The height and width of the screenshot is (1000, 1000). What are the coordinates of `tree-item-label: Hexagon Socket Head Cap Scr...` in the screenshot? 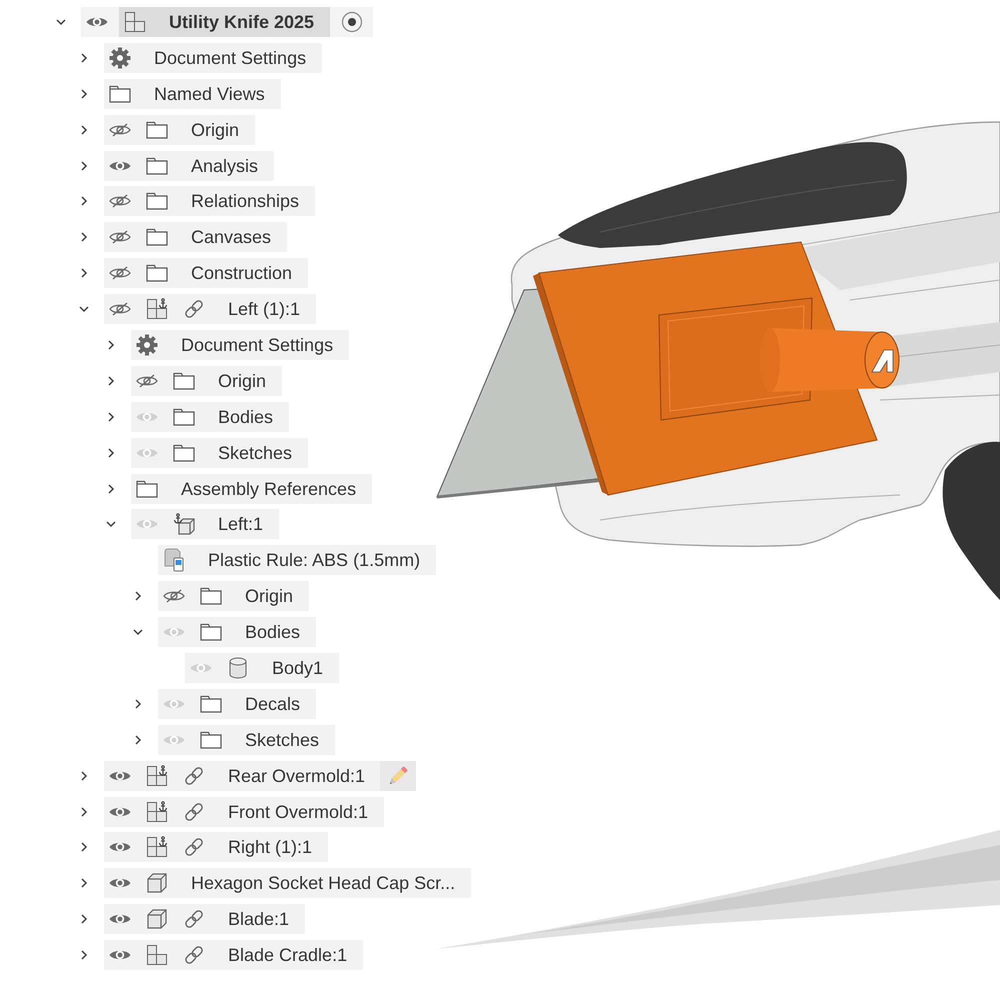 It's located at (323, 883).